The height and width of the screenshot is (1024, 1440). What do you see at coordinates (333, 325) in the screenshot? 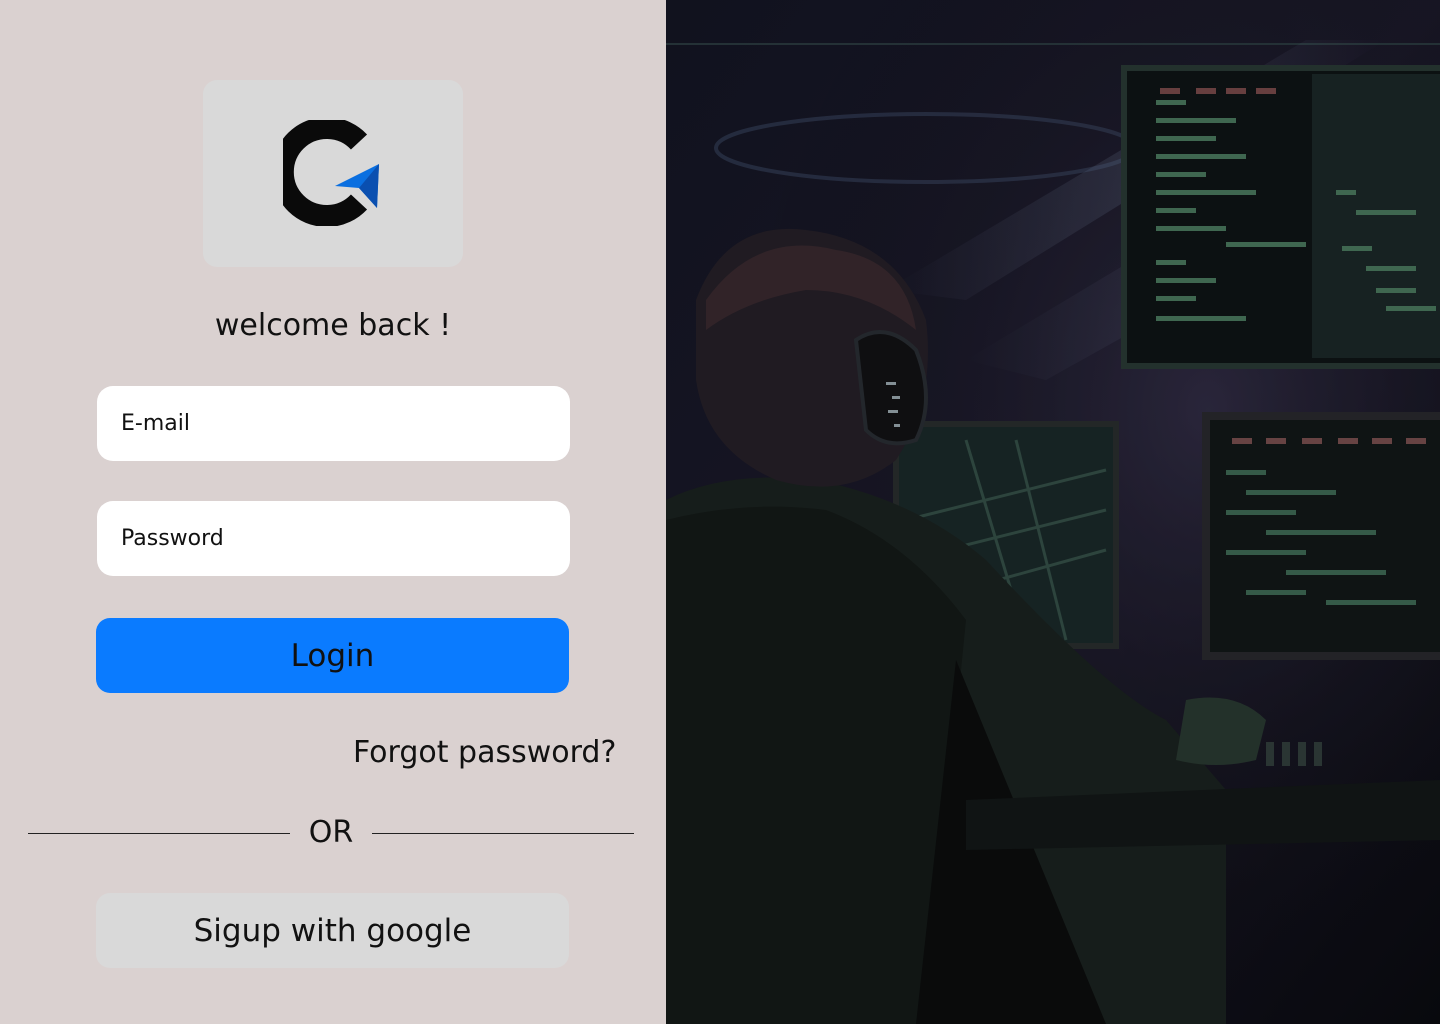
I see `welcome-heading: welcome back !` at bounding box center [333, 325].